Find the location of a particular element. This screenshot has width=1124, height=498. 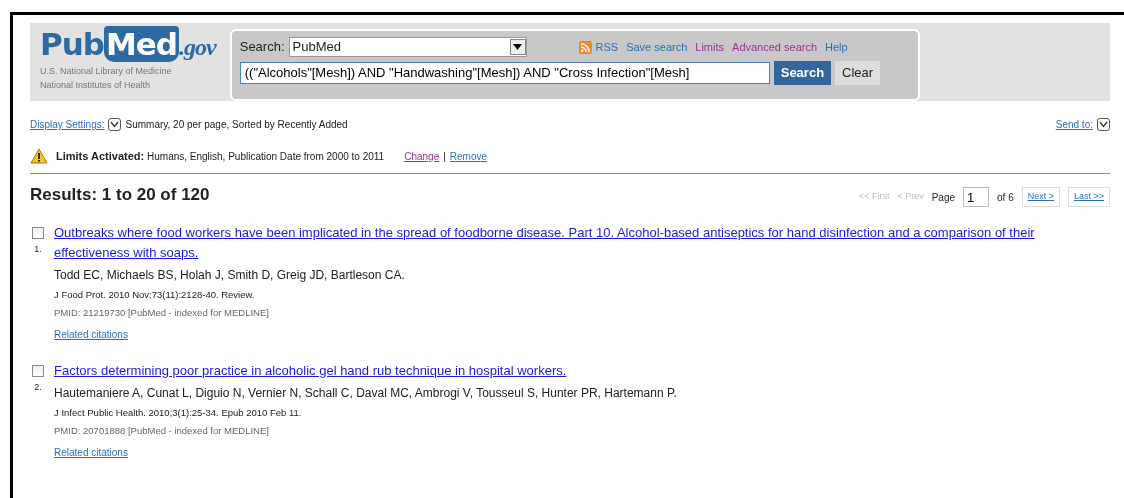

toolbar-link: Advanced search is located at coordinates (775, 47).